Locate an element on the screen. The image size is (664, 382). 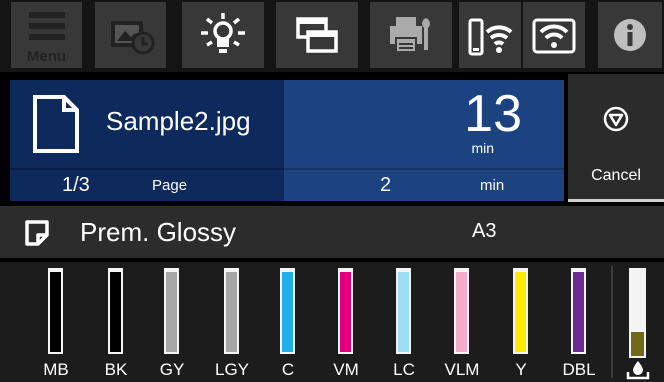
document-icon is located at coordinates (56, 124).